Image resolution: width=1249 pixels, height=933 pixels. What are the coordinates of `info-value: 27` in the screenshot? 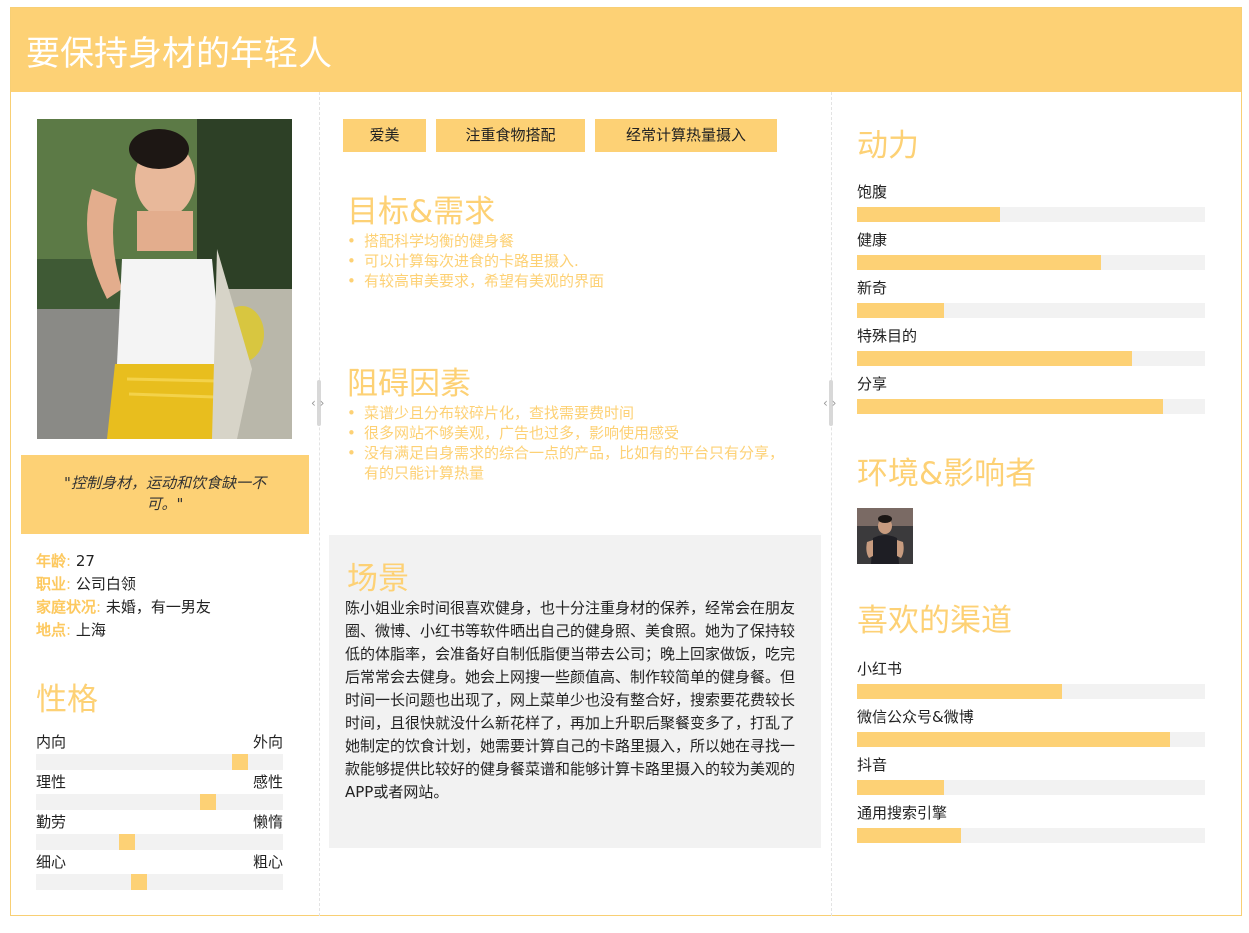 It's located at (83, 561).